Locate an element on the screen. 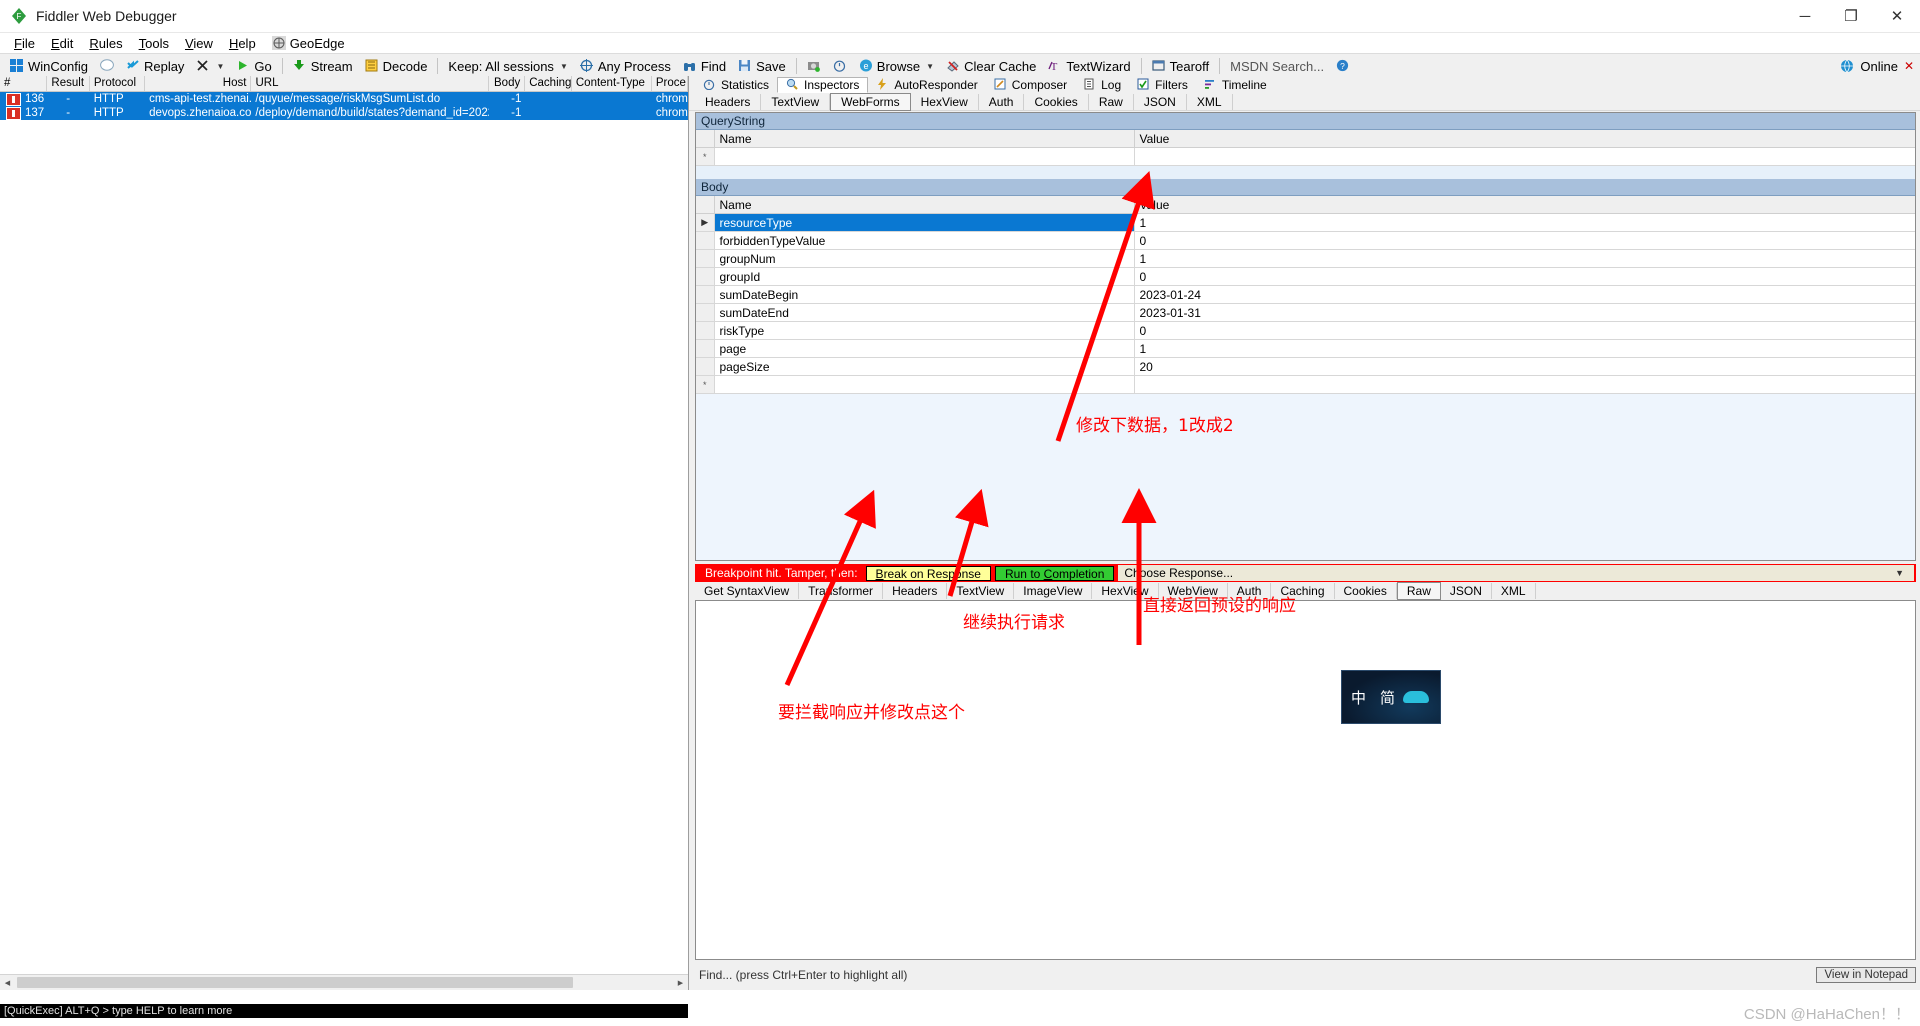  body-value-cell: 2023-01-31 is located at coordinates (1524, 312).